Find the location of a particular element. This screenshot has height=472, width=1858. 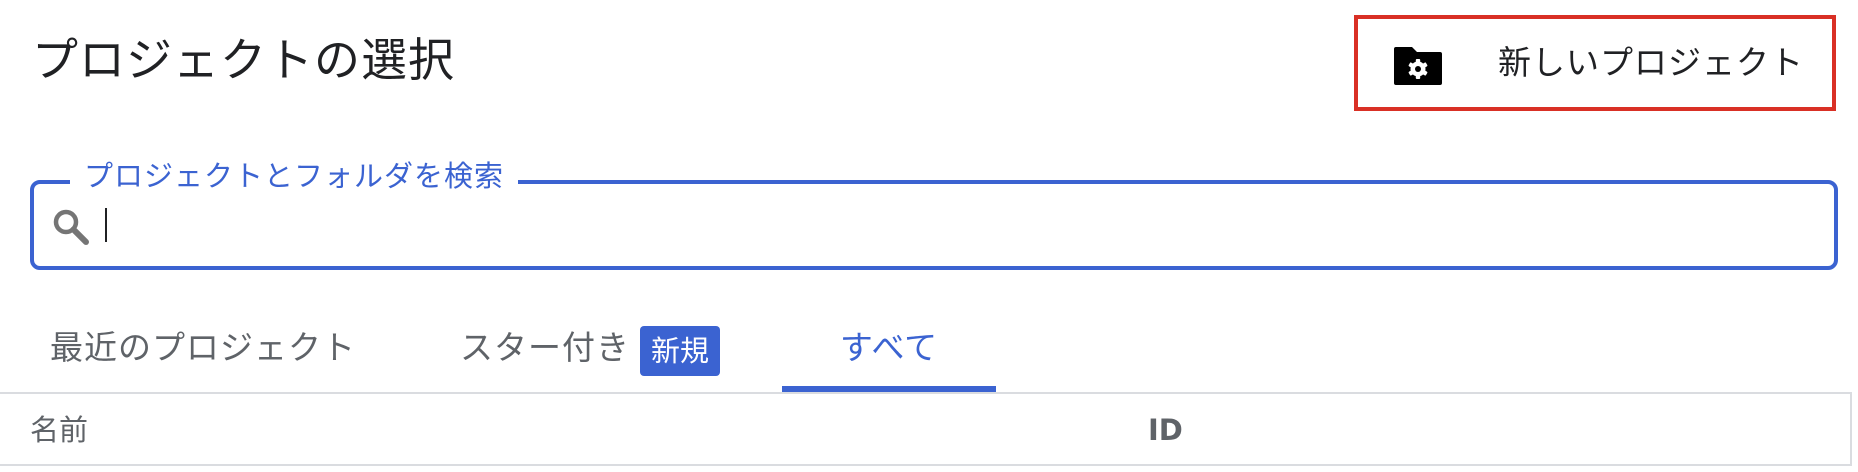

column-header-name: 名前 is located at coordinates (59, 430).